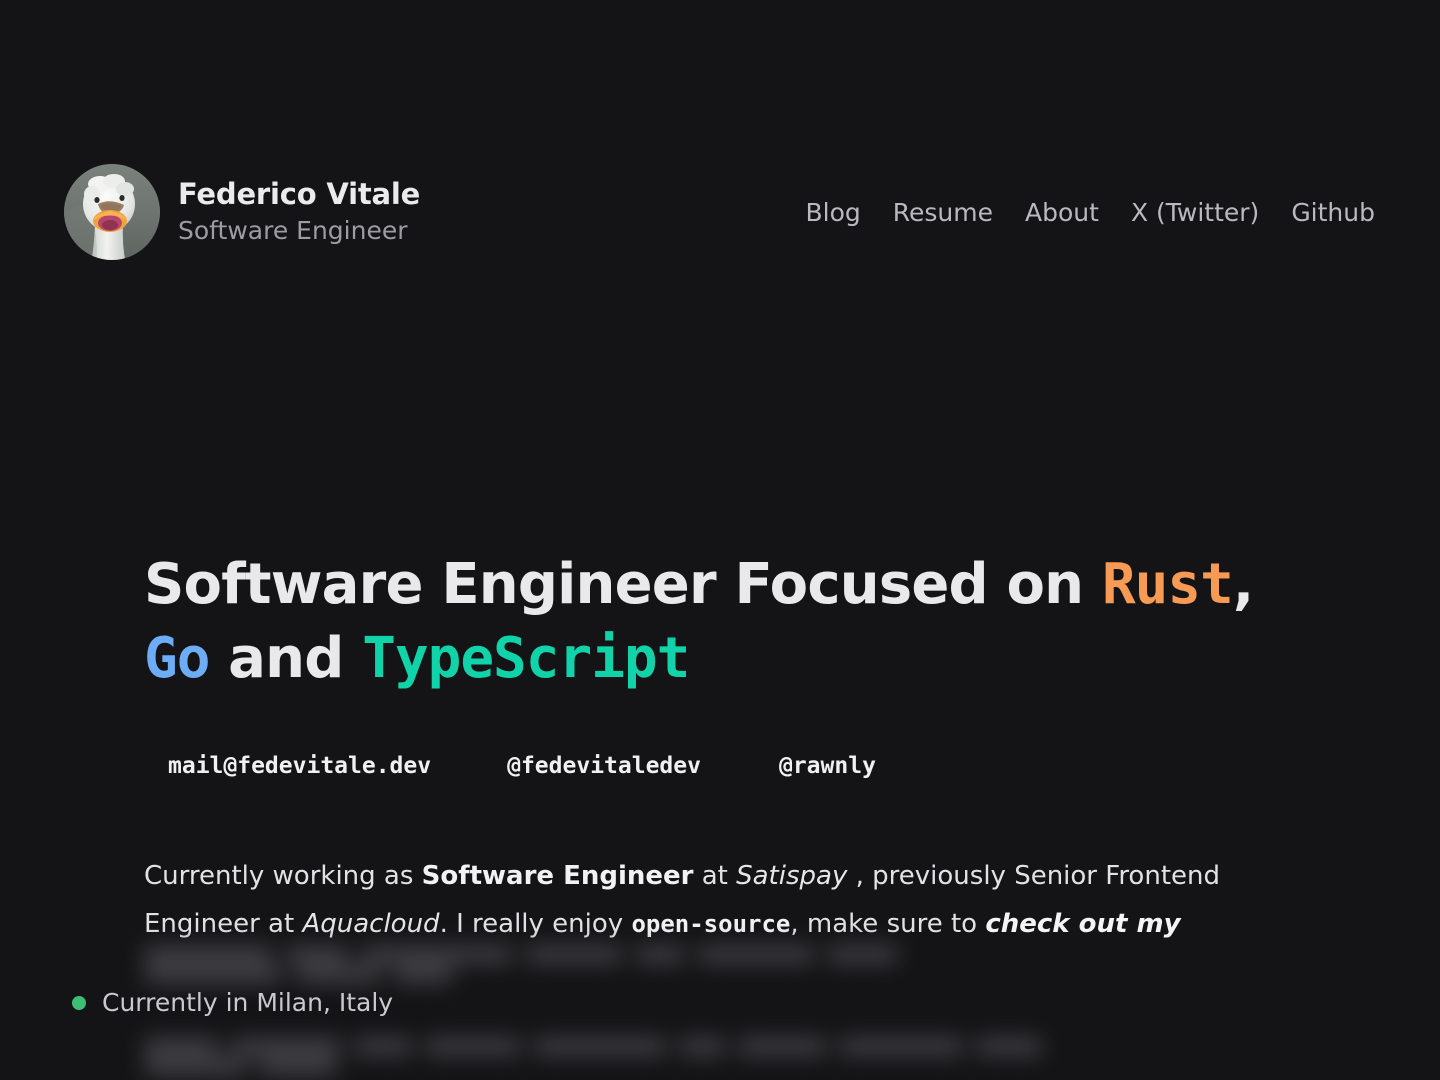  What do you see at coordinates (715, 876) in the screenshot?
I see `bio-seg-3: at` at bounding box center [715, 876].